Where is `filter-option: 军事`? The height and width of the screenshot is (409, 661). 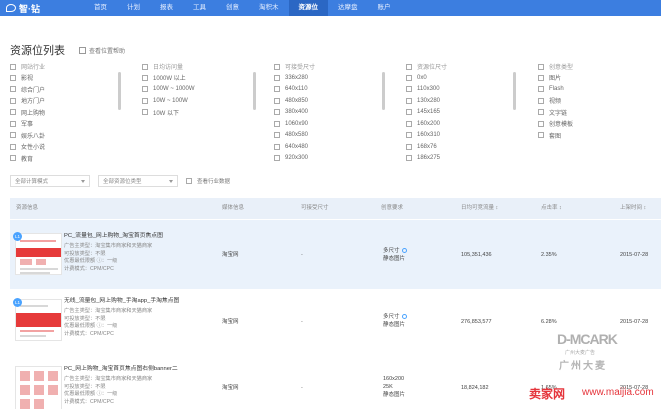
filter-option: 军事 is located at coordinates (27, 124).